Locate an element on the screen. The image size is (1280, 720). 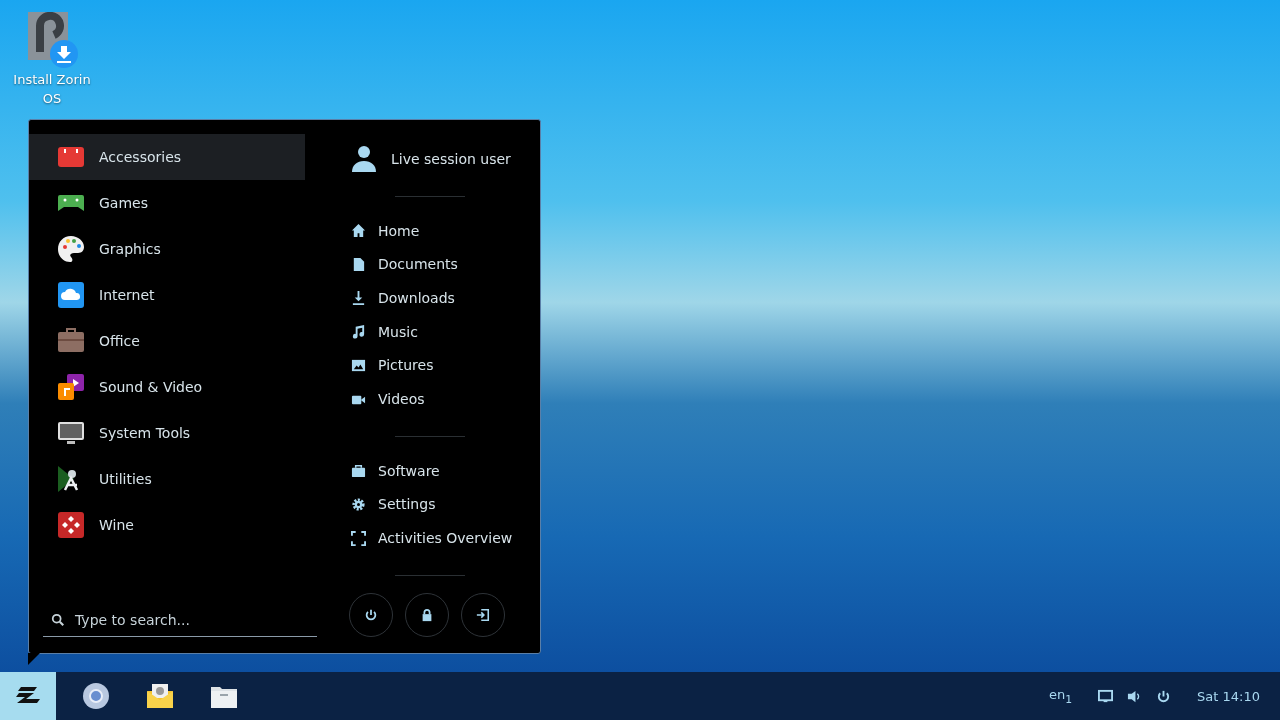
menu-link: Software is located at coordinates (445, 470).